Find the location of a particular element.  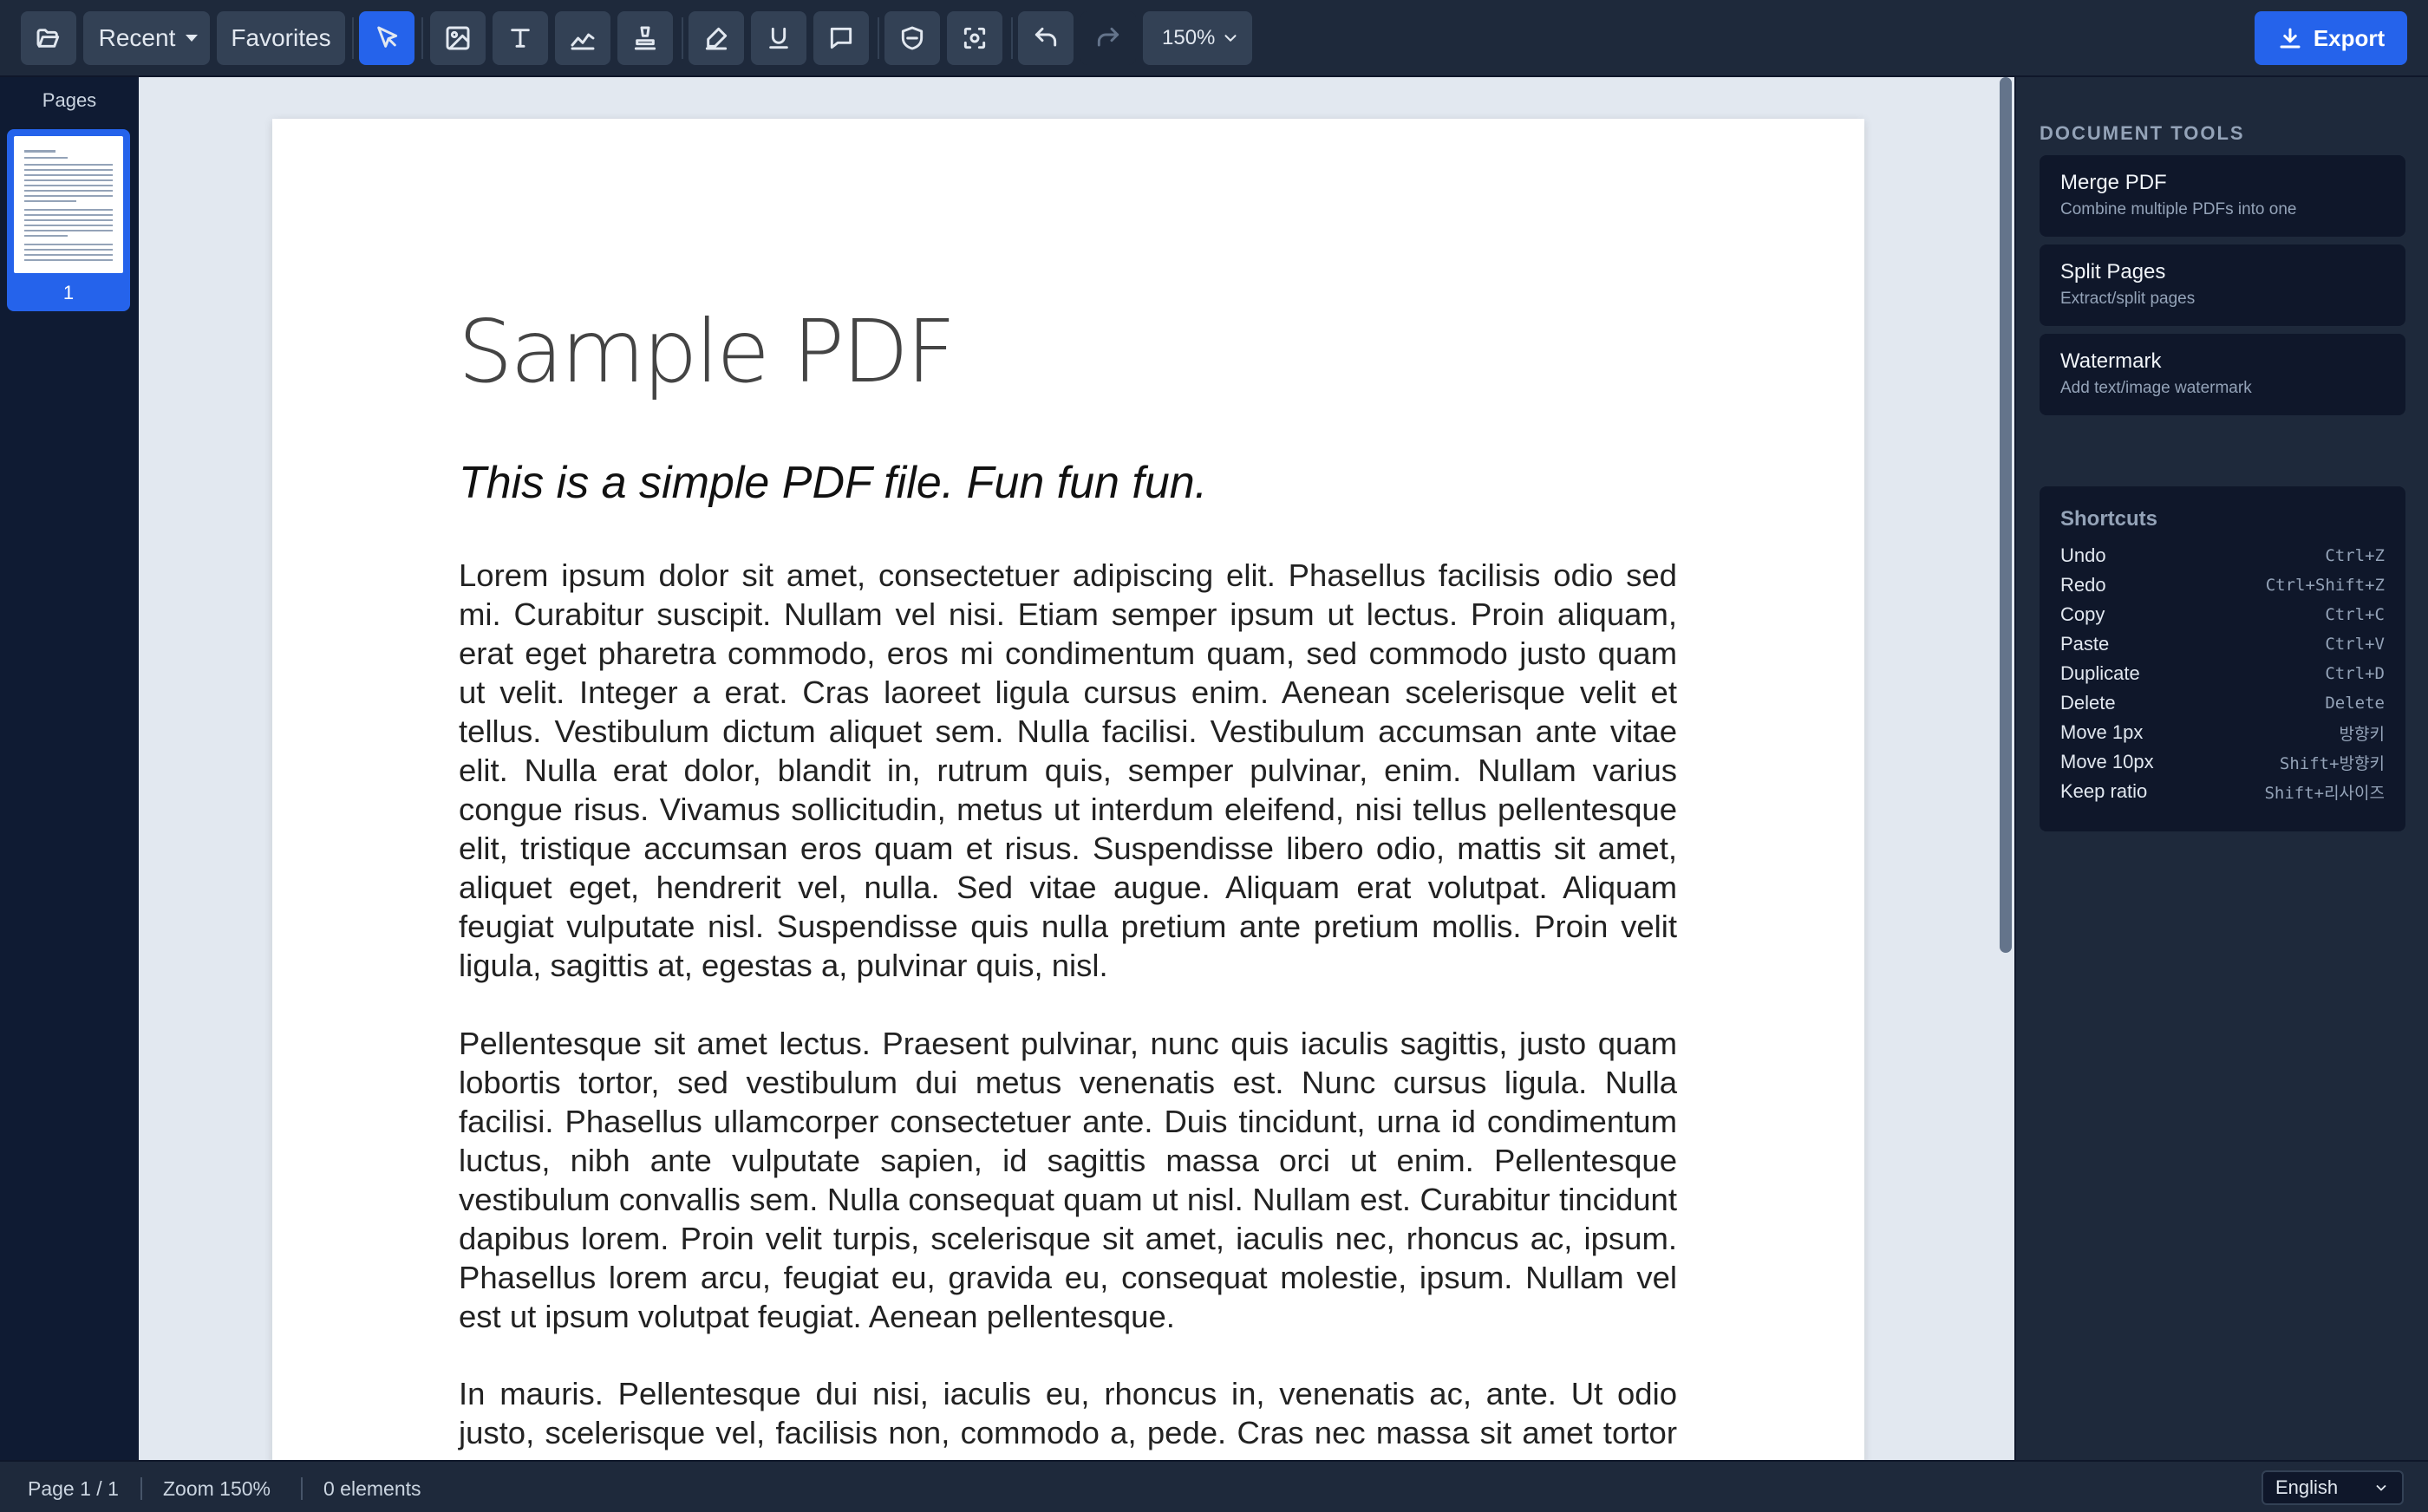

page-number: 1 is located at coordinates (68, 293).